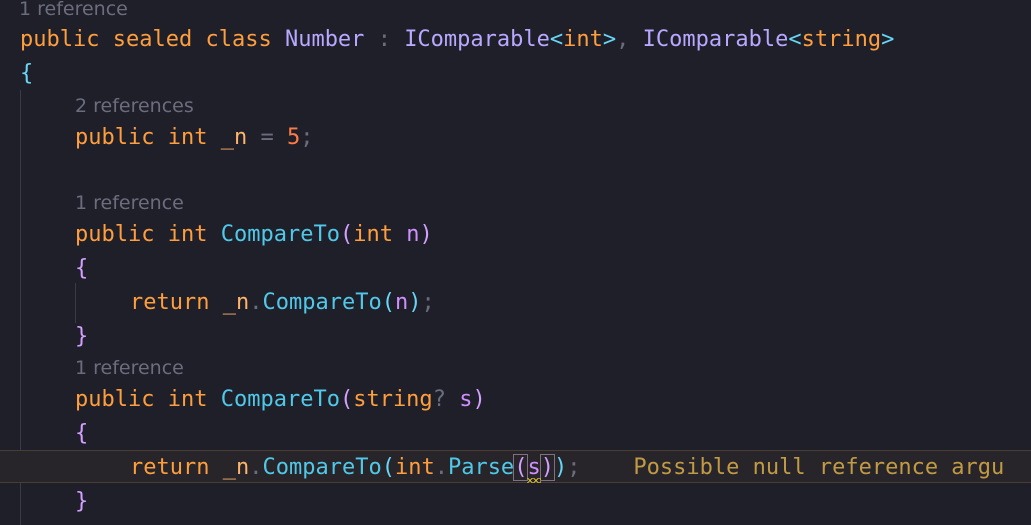  Describe the element at coordinates (623, 39) in the screenshot. I see `code-token-comma: ,` at that location.